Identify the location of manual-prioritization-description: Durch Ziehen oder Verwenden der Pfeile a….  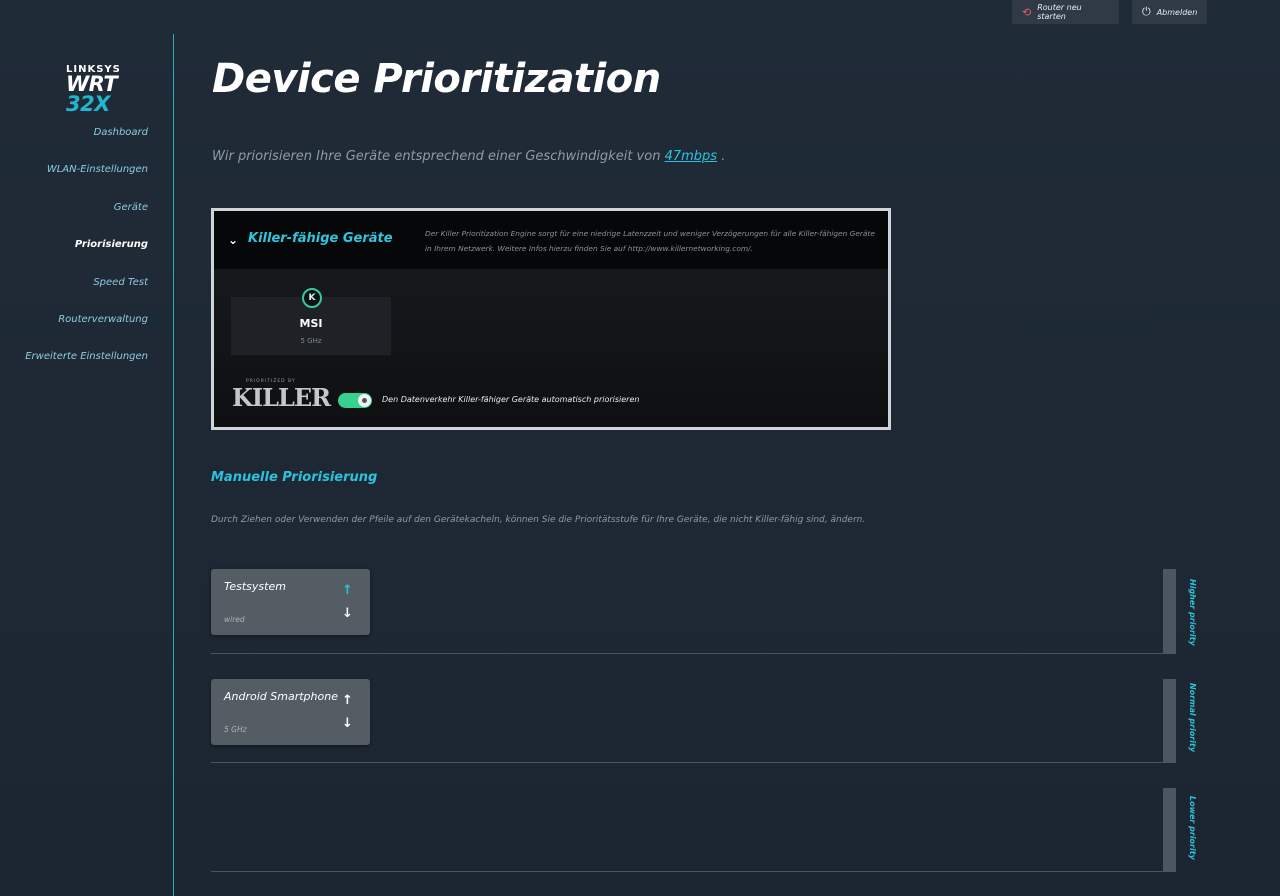
(538, 520).